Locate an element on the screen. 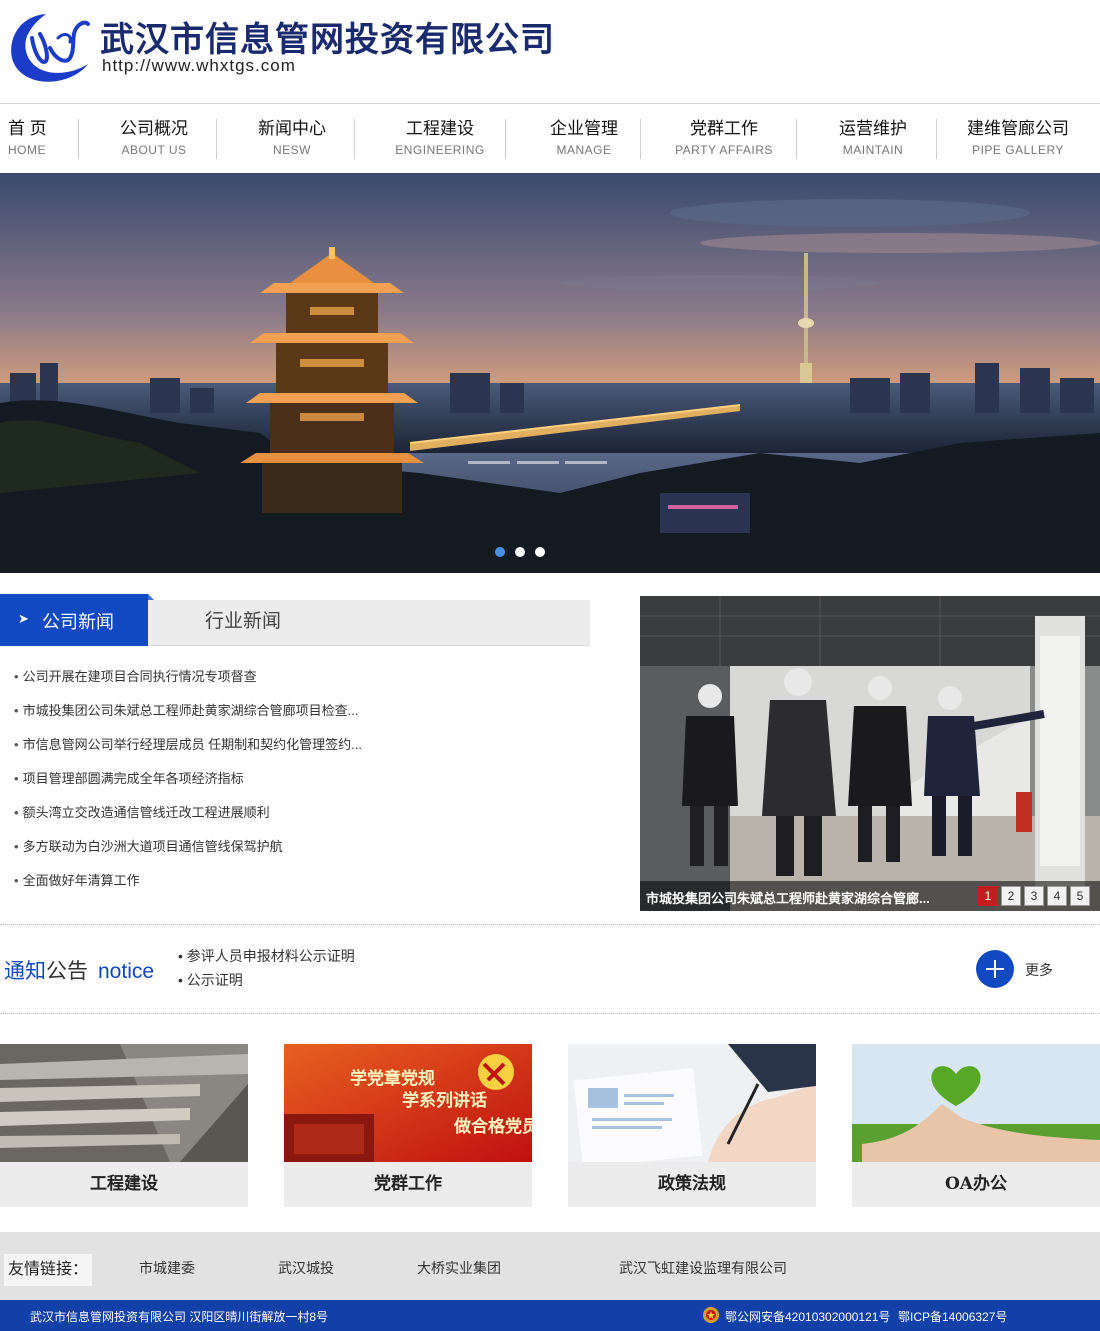 This screenshot has width=1100, height=1331. nav-label-cn: 建维管廊公司 is located at coordinates (1018, 128).